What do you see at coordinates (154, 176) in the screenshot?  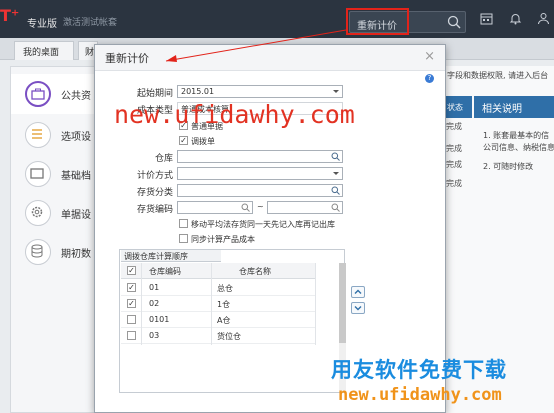 I see `valuation-label: 计价方式` at bounding box center [154, 176].